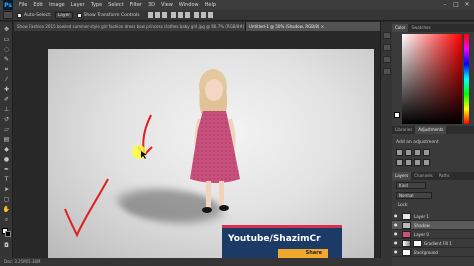 The width and height of the screenshot is (474, 266). What do you see at coordinates (6, 246) in the screenshot?
I see `quick-mask-icon: ◘` at bounding box center [6, 246].